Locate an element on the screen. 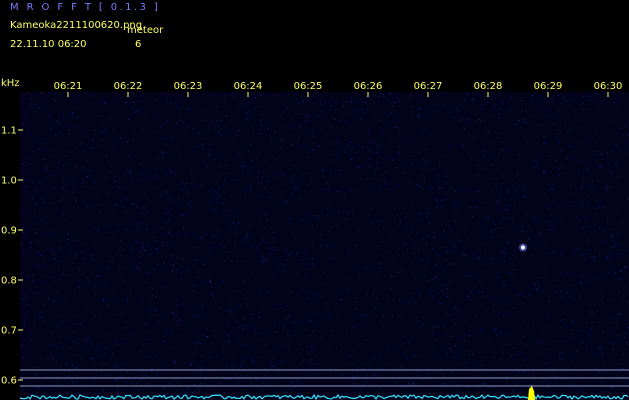 Image resolution: width=629 pixels, height=400 pixels. y-tick-label: 1.1 is located at coordinates (9, 131).